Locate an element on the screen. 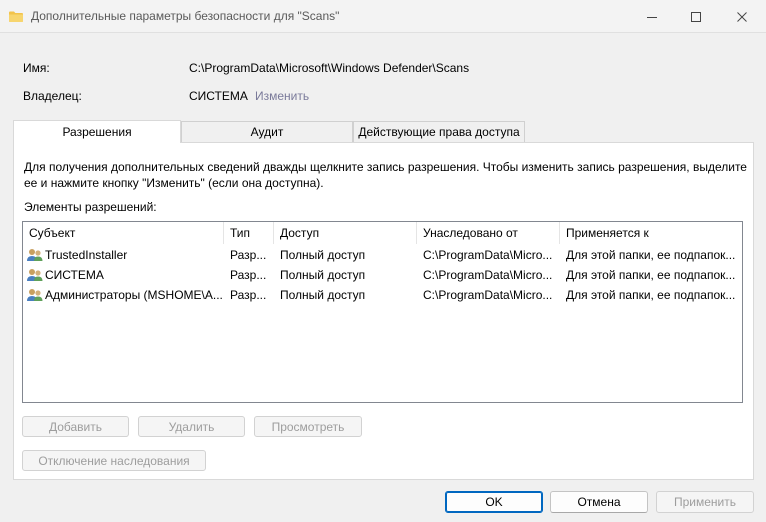 The width and height of the screenshot is (766, 522). tab-label: Действующие права доступа is located at coordinates (439, 132).